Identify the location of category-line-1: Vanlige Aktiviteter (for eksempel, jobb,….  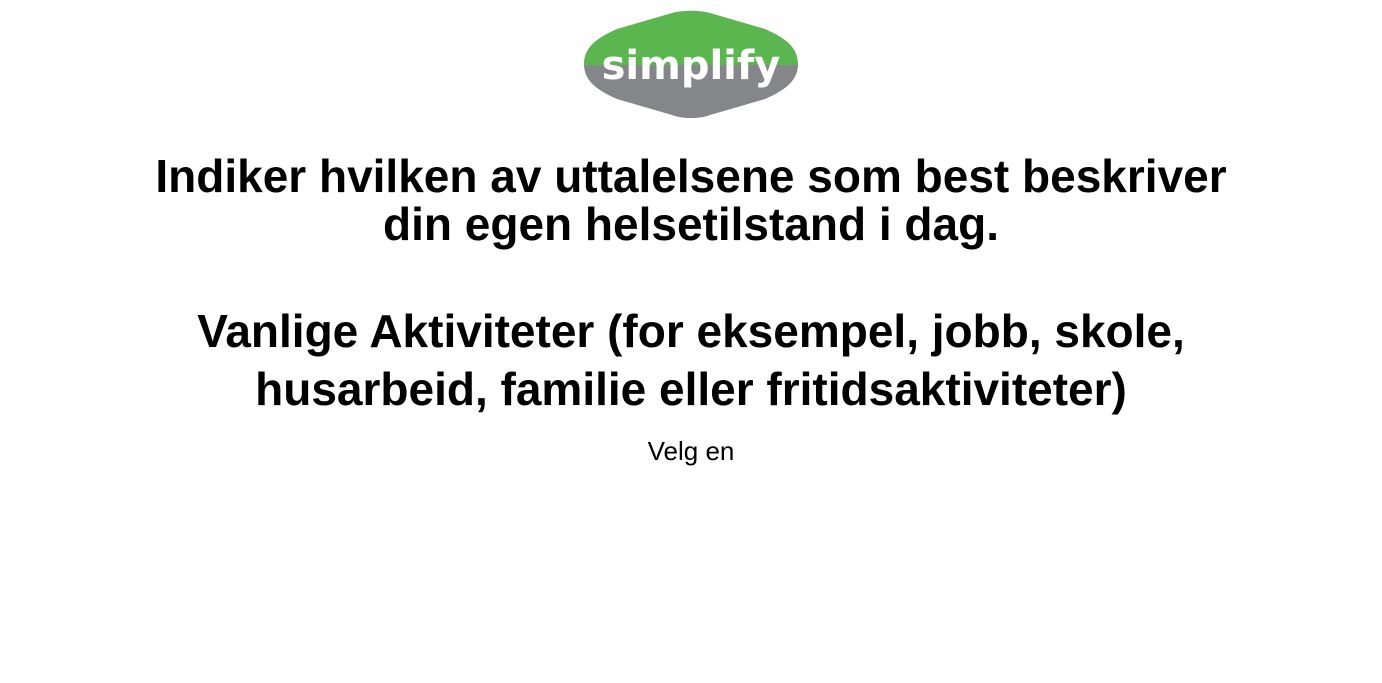
(691, 331).